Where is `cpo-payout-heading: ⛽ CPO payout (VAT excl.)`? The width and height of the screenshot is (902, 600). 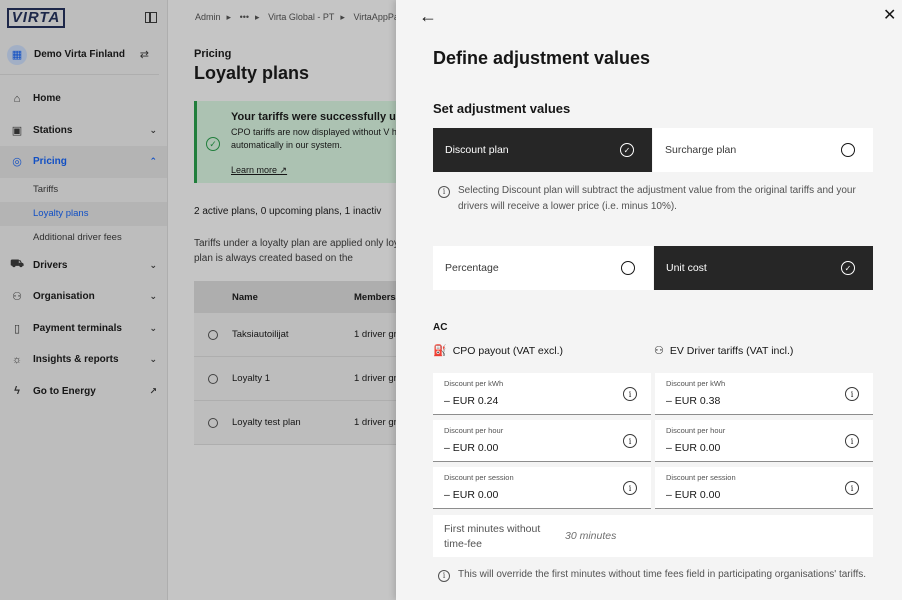
cpo-payout-heading: ⛽ CPO payout (VAT excl.) is located at coordinates (498, 351).